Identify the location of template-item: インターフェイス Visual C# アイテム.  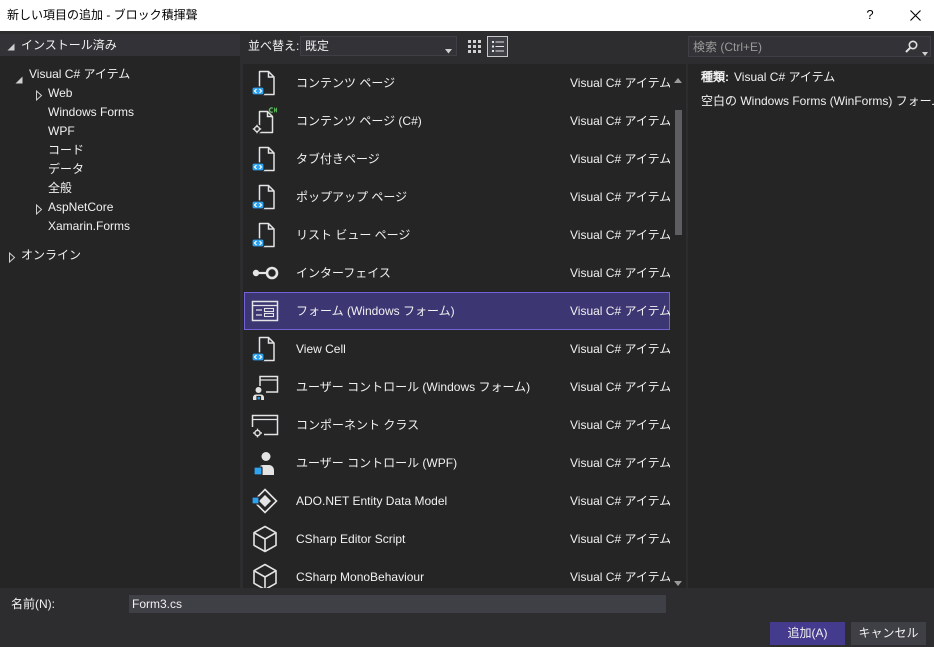
(457, 273).